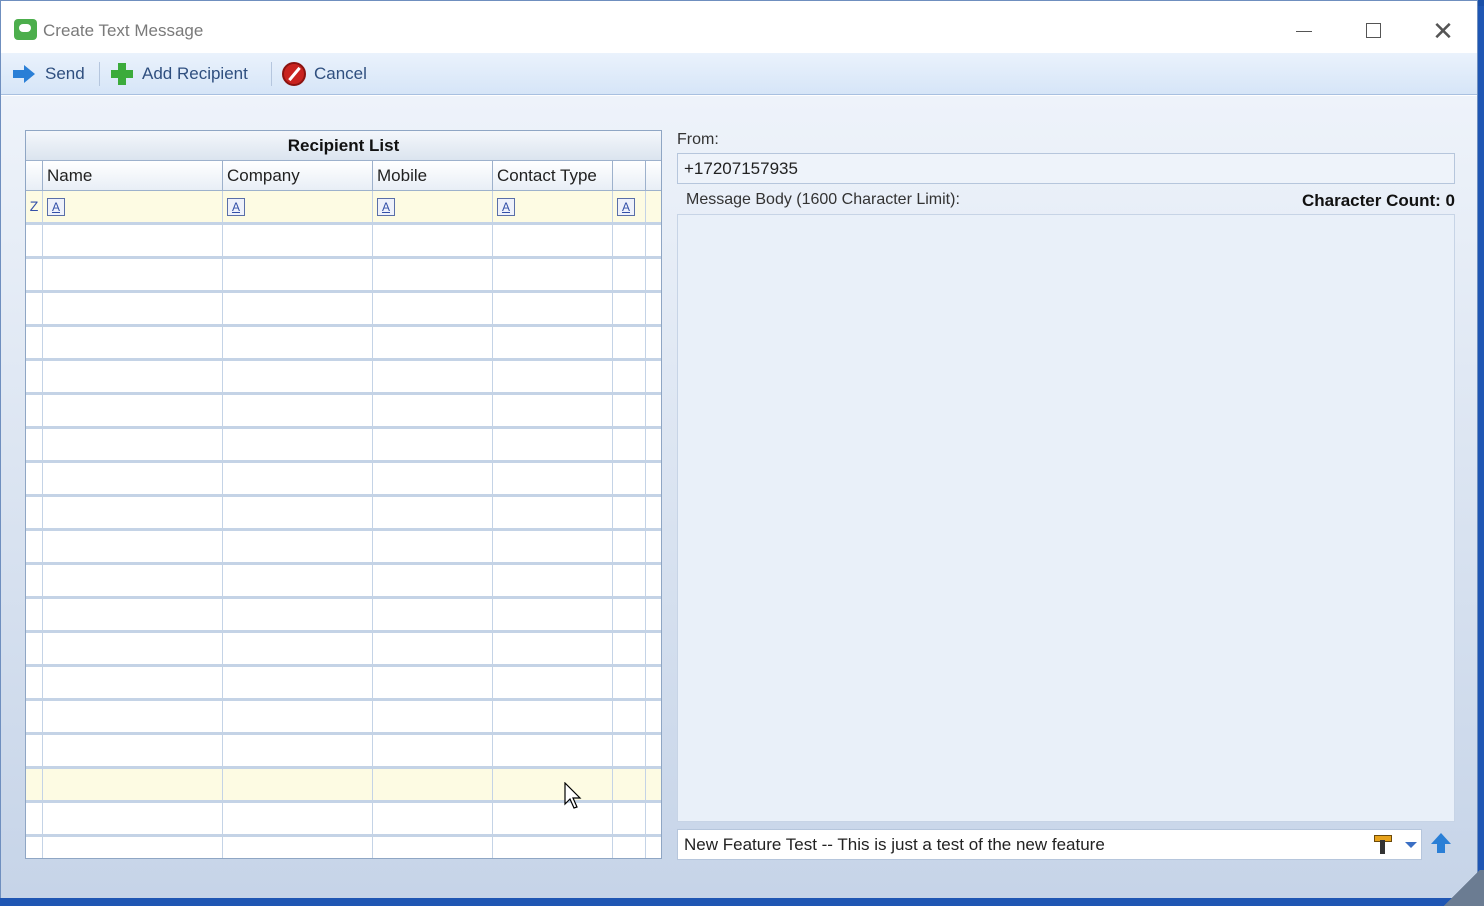 This screenshot has height=906, width=1484. Describe the element at coordinates (553, 206) in the screenshot. I see `filter-cell-contact-type: A` at that location.